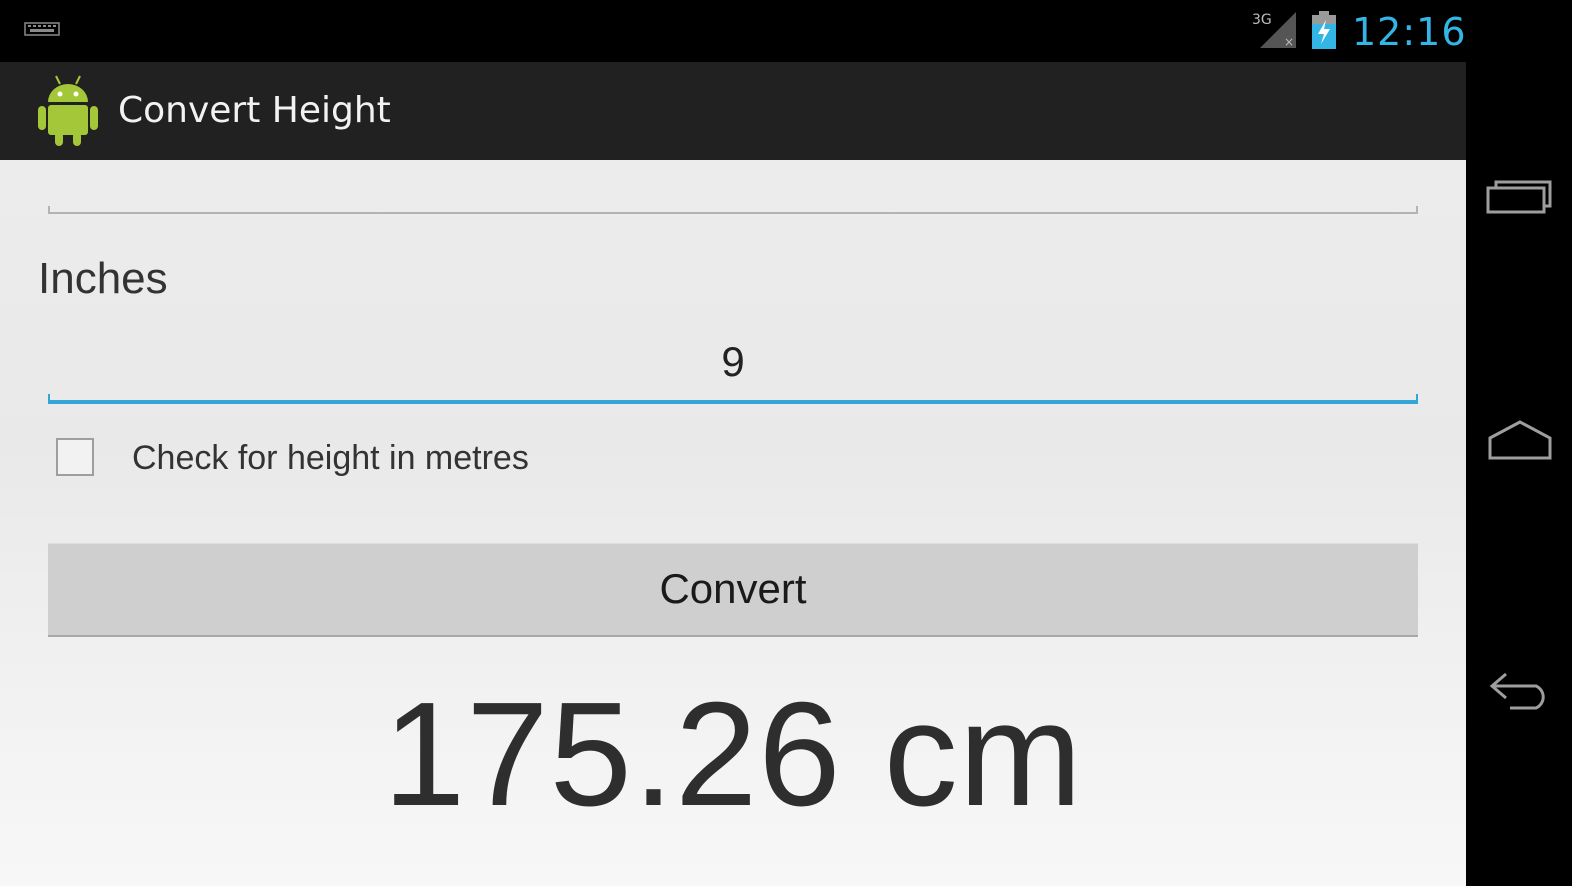 Image resolution: width=1572 pixels, height=886 pixels. I want to click on recent-apps-icon, so click(1520, 198).